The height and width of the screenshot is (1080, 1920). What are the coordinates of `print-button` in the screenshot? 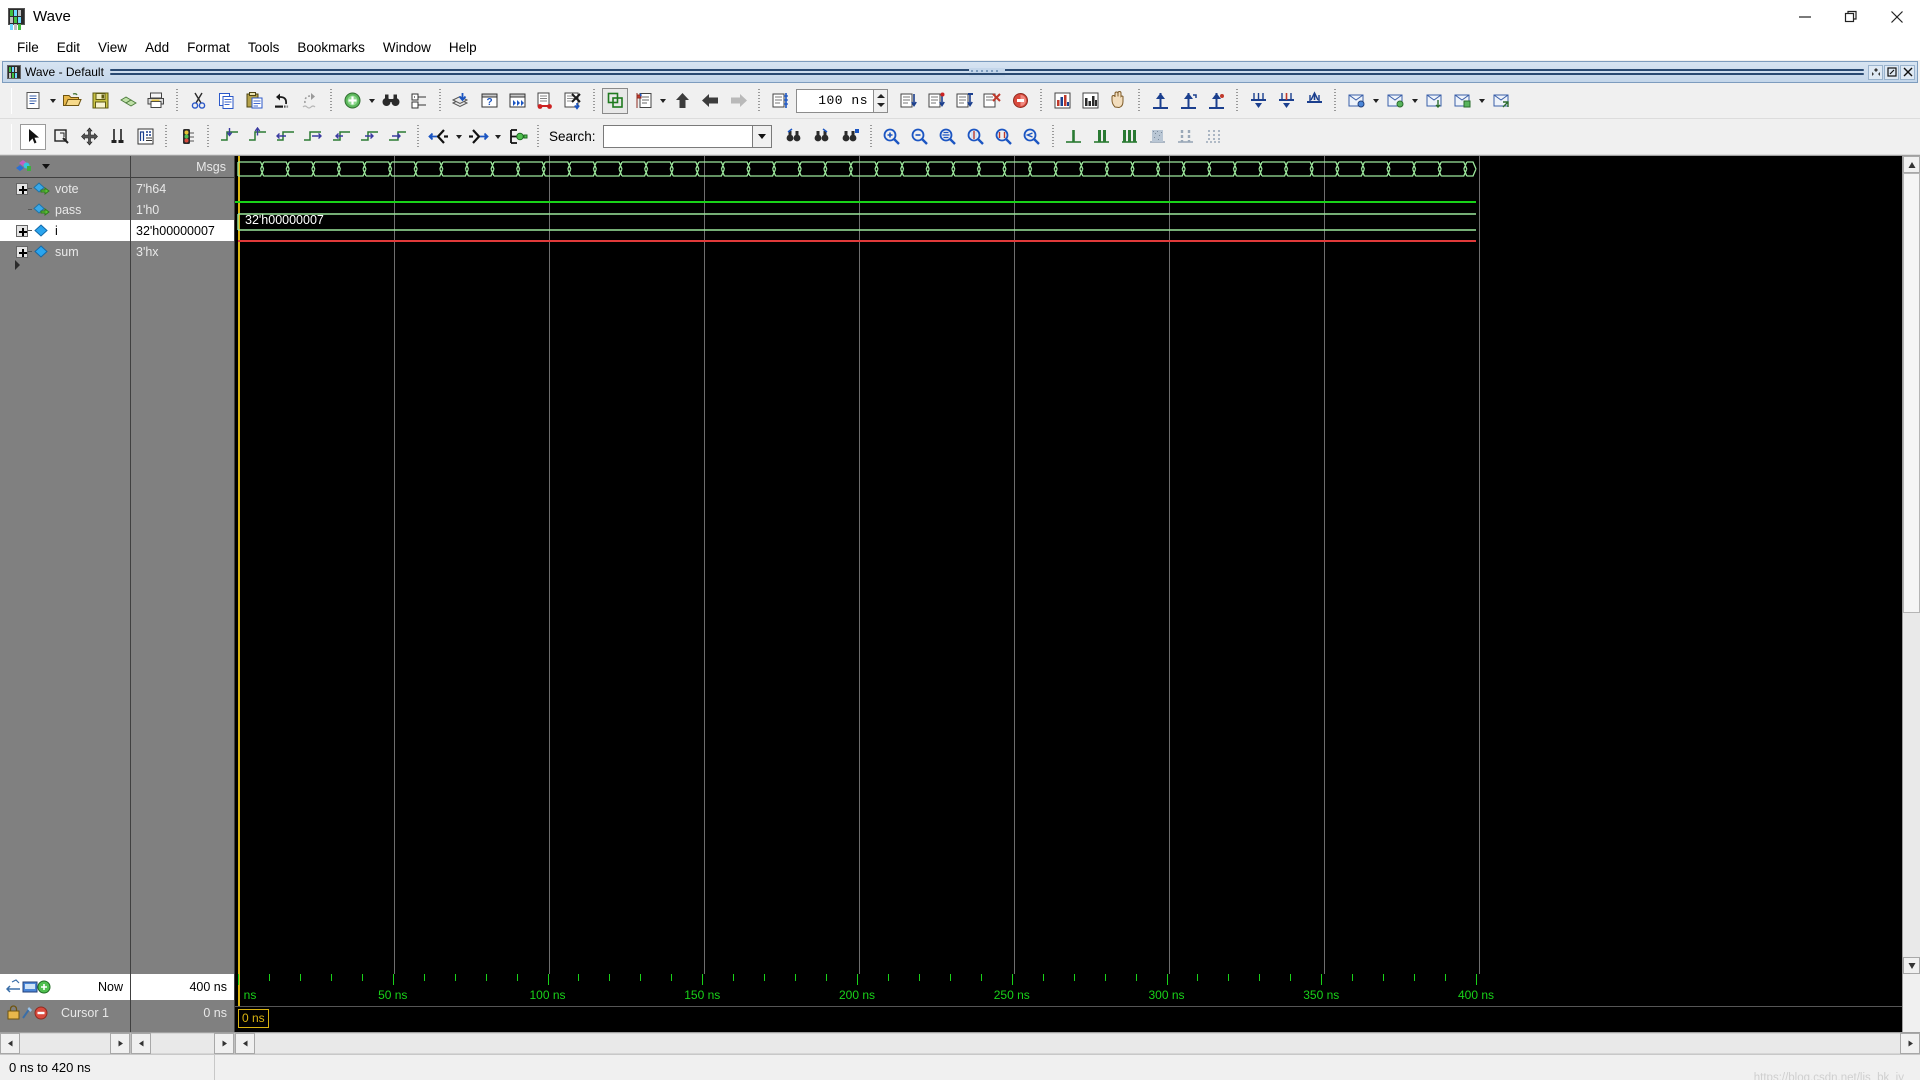 It's located at (156, 101).